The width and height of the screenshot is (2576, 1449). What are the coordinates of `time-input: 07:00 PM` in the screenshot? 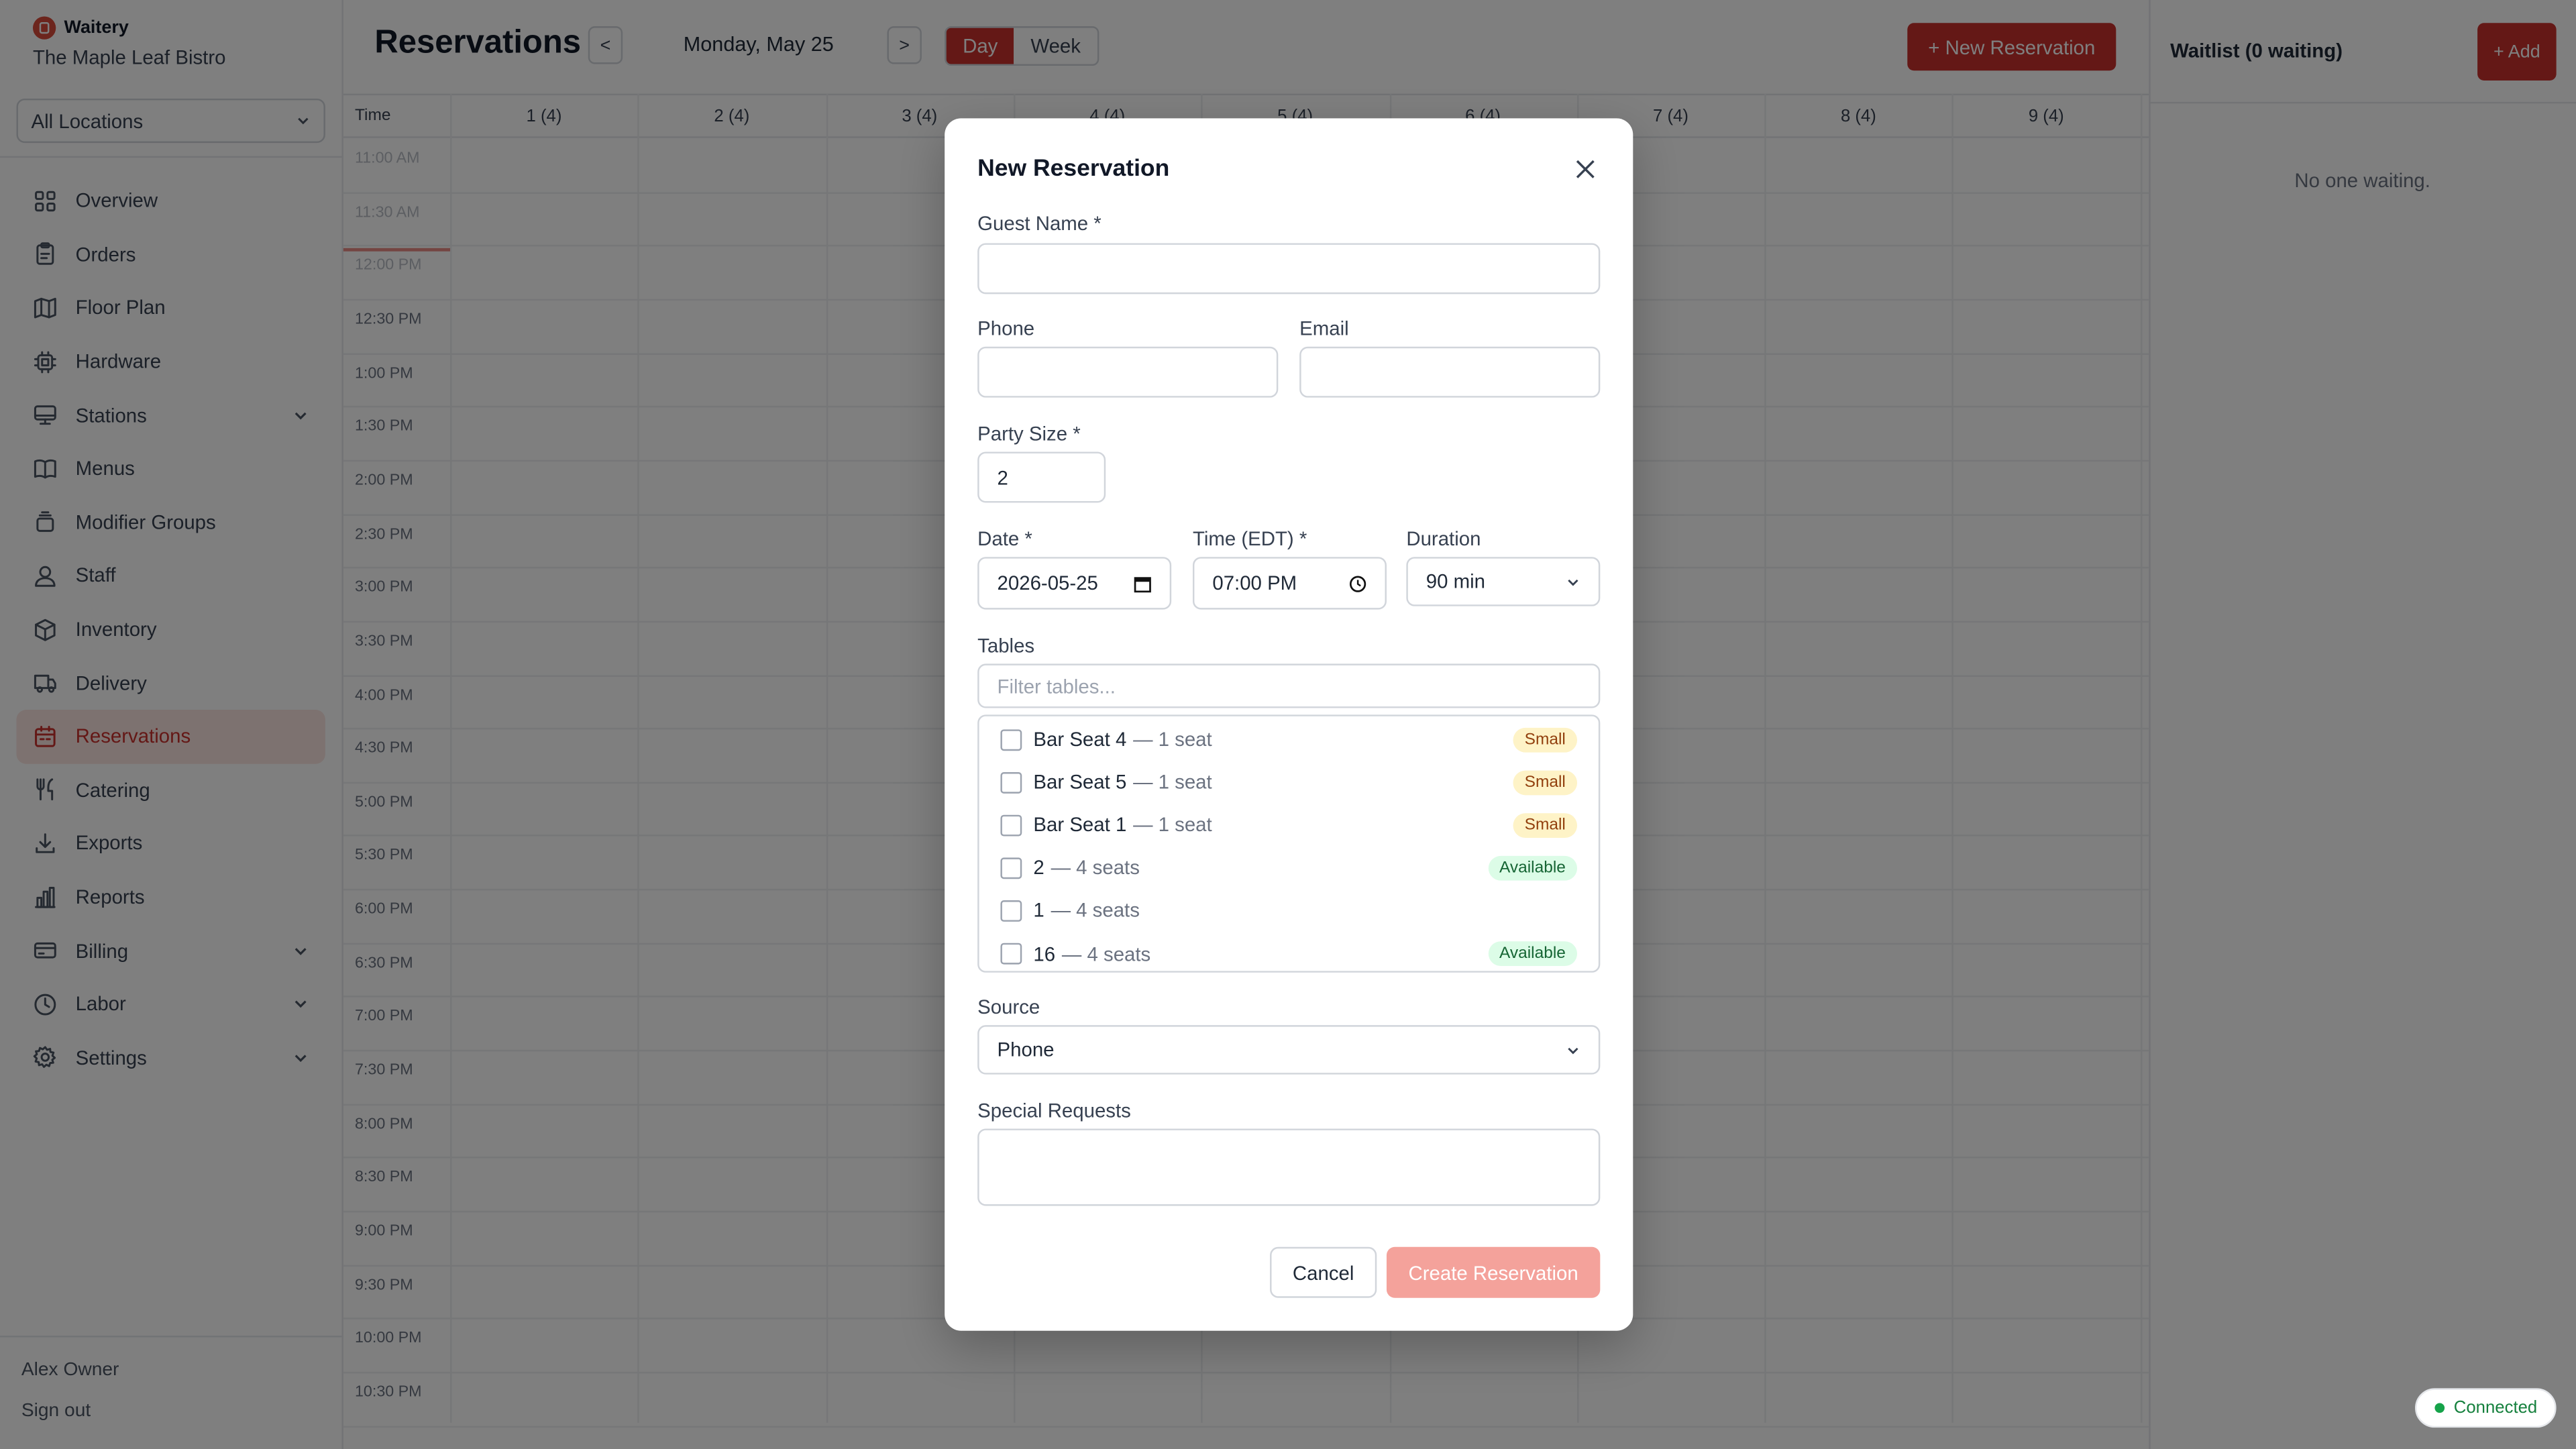 It's located at (1289, 583).